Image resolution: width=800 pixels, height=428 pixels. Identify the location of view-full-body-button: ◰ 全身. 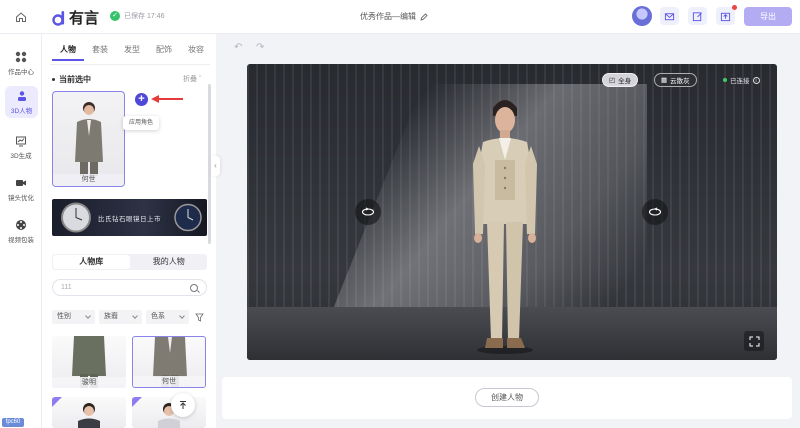
(620, 80).